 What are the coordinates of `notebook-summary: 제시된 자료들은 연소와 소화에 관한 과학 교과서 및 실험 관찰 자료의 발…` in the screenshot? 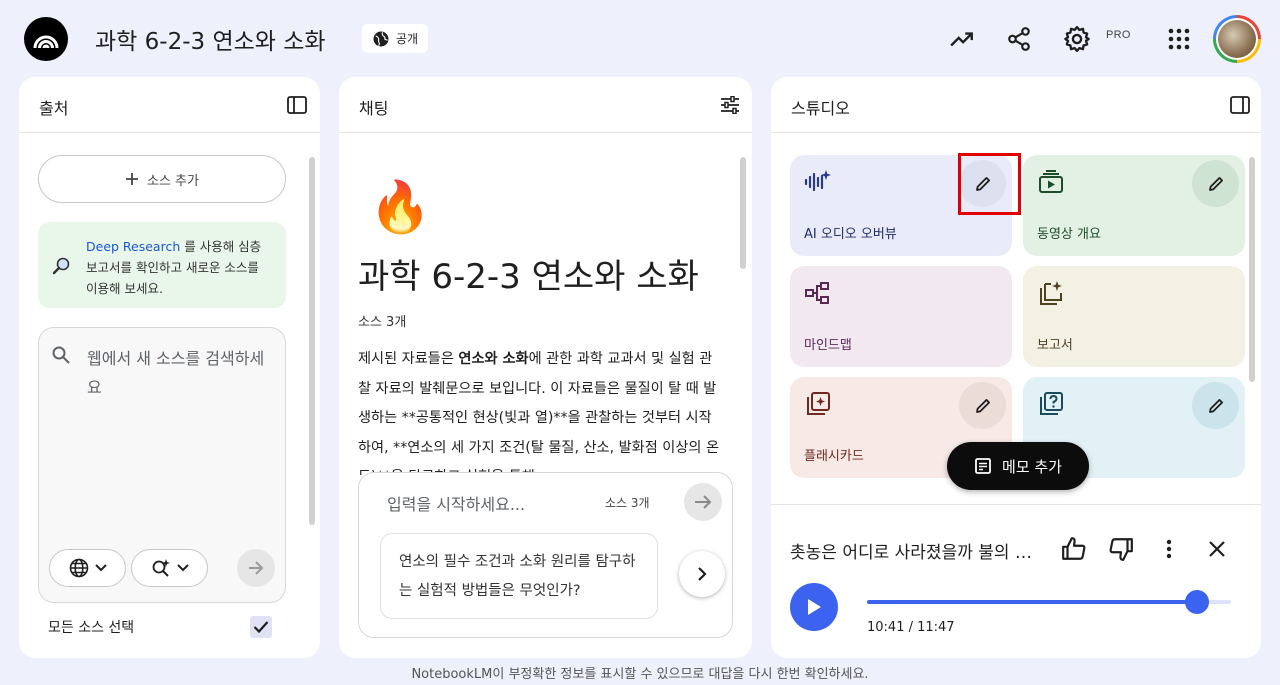 It's located at (539, 410).